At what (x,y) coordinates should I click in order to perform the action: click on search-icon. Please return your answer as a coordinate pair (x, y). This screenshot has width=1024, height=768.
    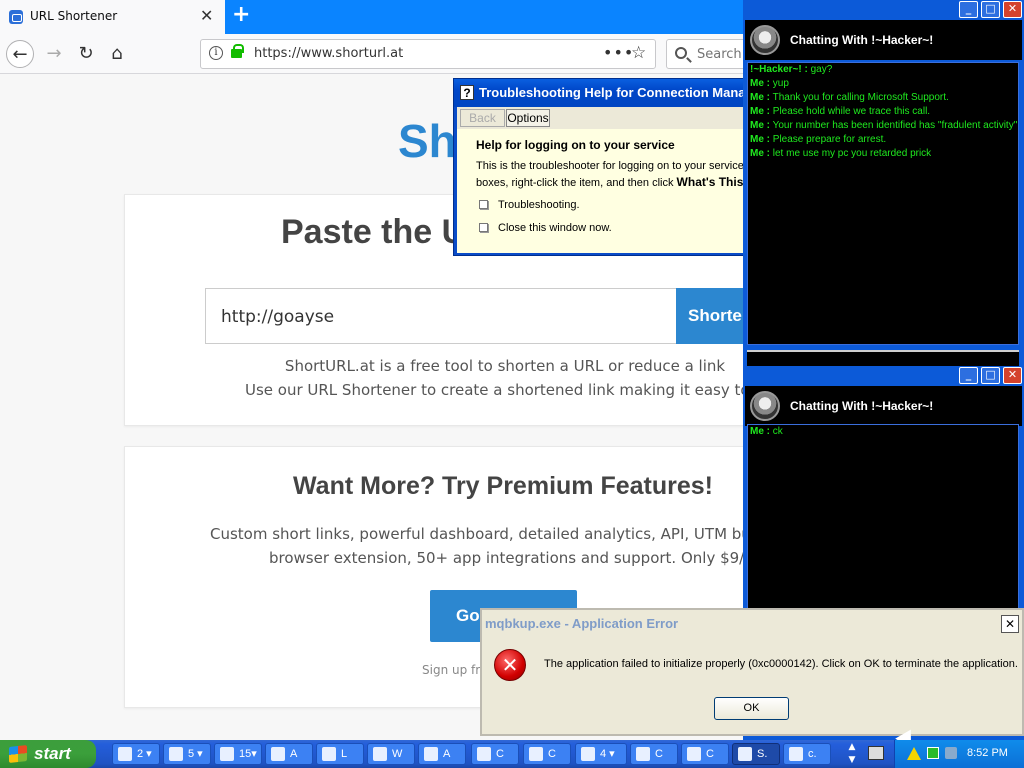
    Looking at the image, I should click on (681, 53).